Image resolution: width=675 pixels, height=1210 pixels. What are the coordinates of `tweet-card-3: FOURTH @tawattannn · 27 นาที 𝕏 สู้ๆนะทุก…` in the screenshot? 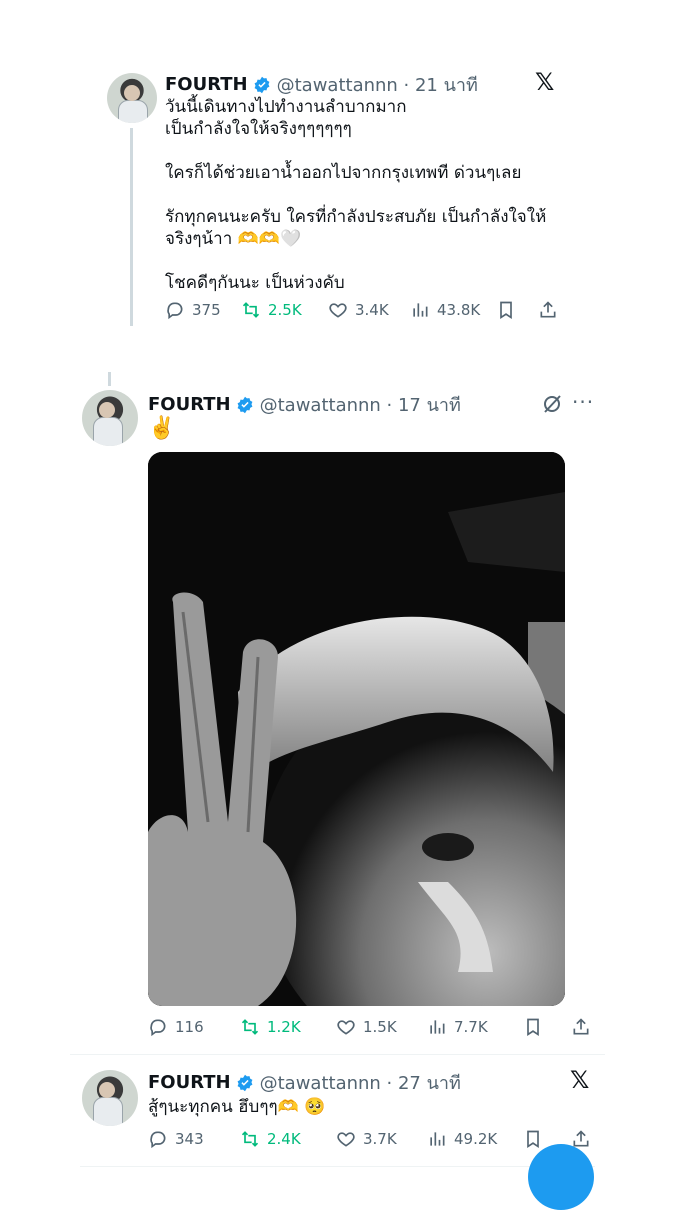 It's located at (337, 1128).